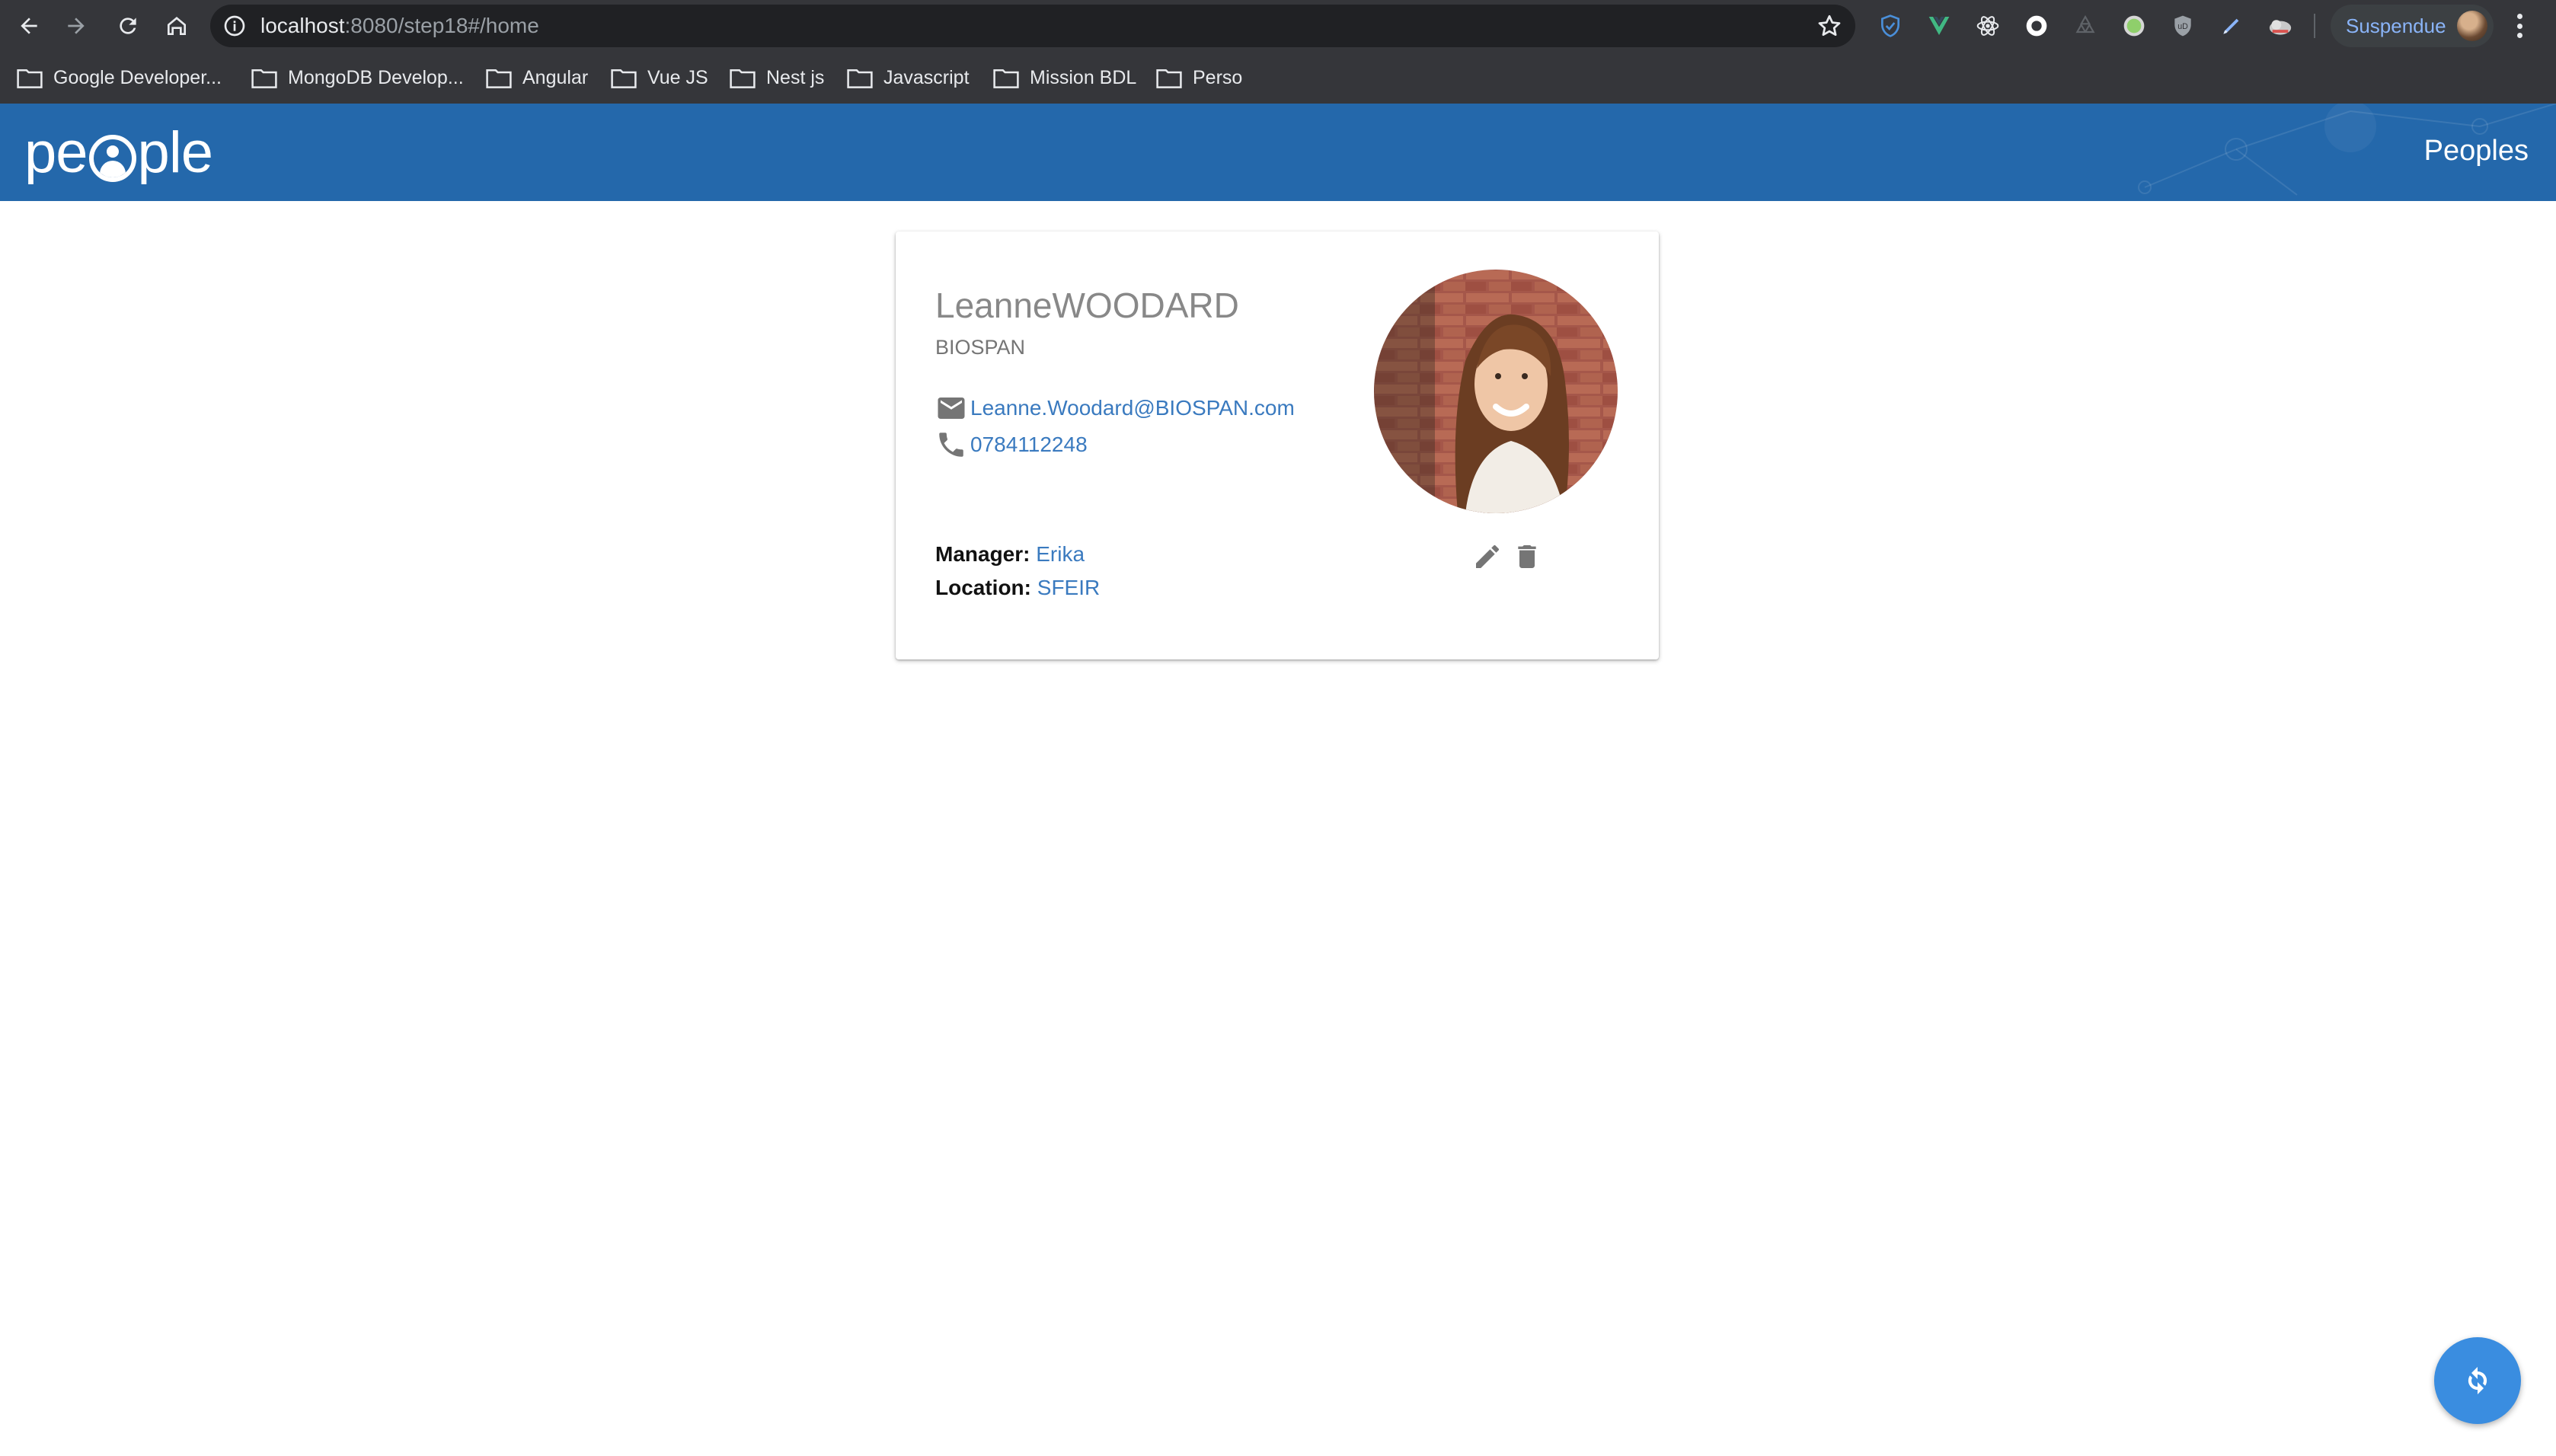 The image size is (2556, 1456). I want to click on person-icon, so click(112, 158).